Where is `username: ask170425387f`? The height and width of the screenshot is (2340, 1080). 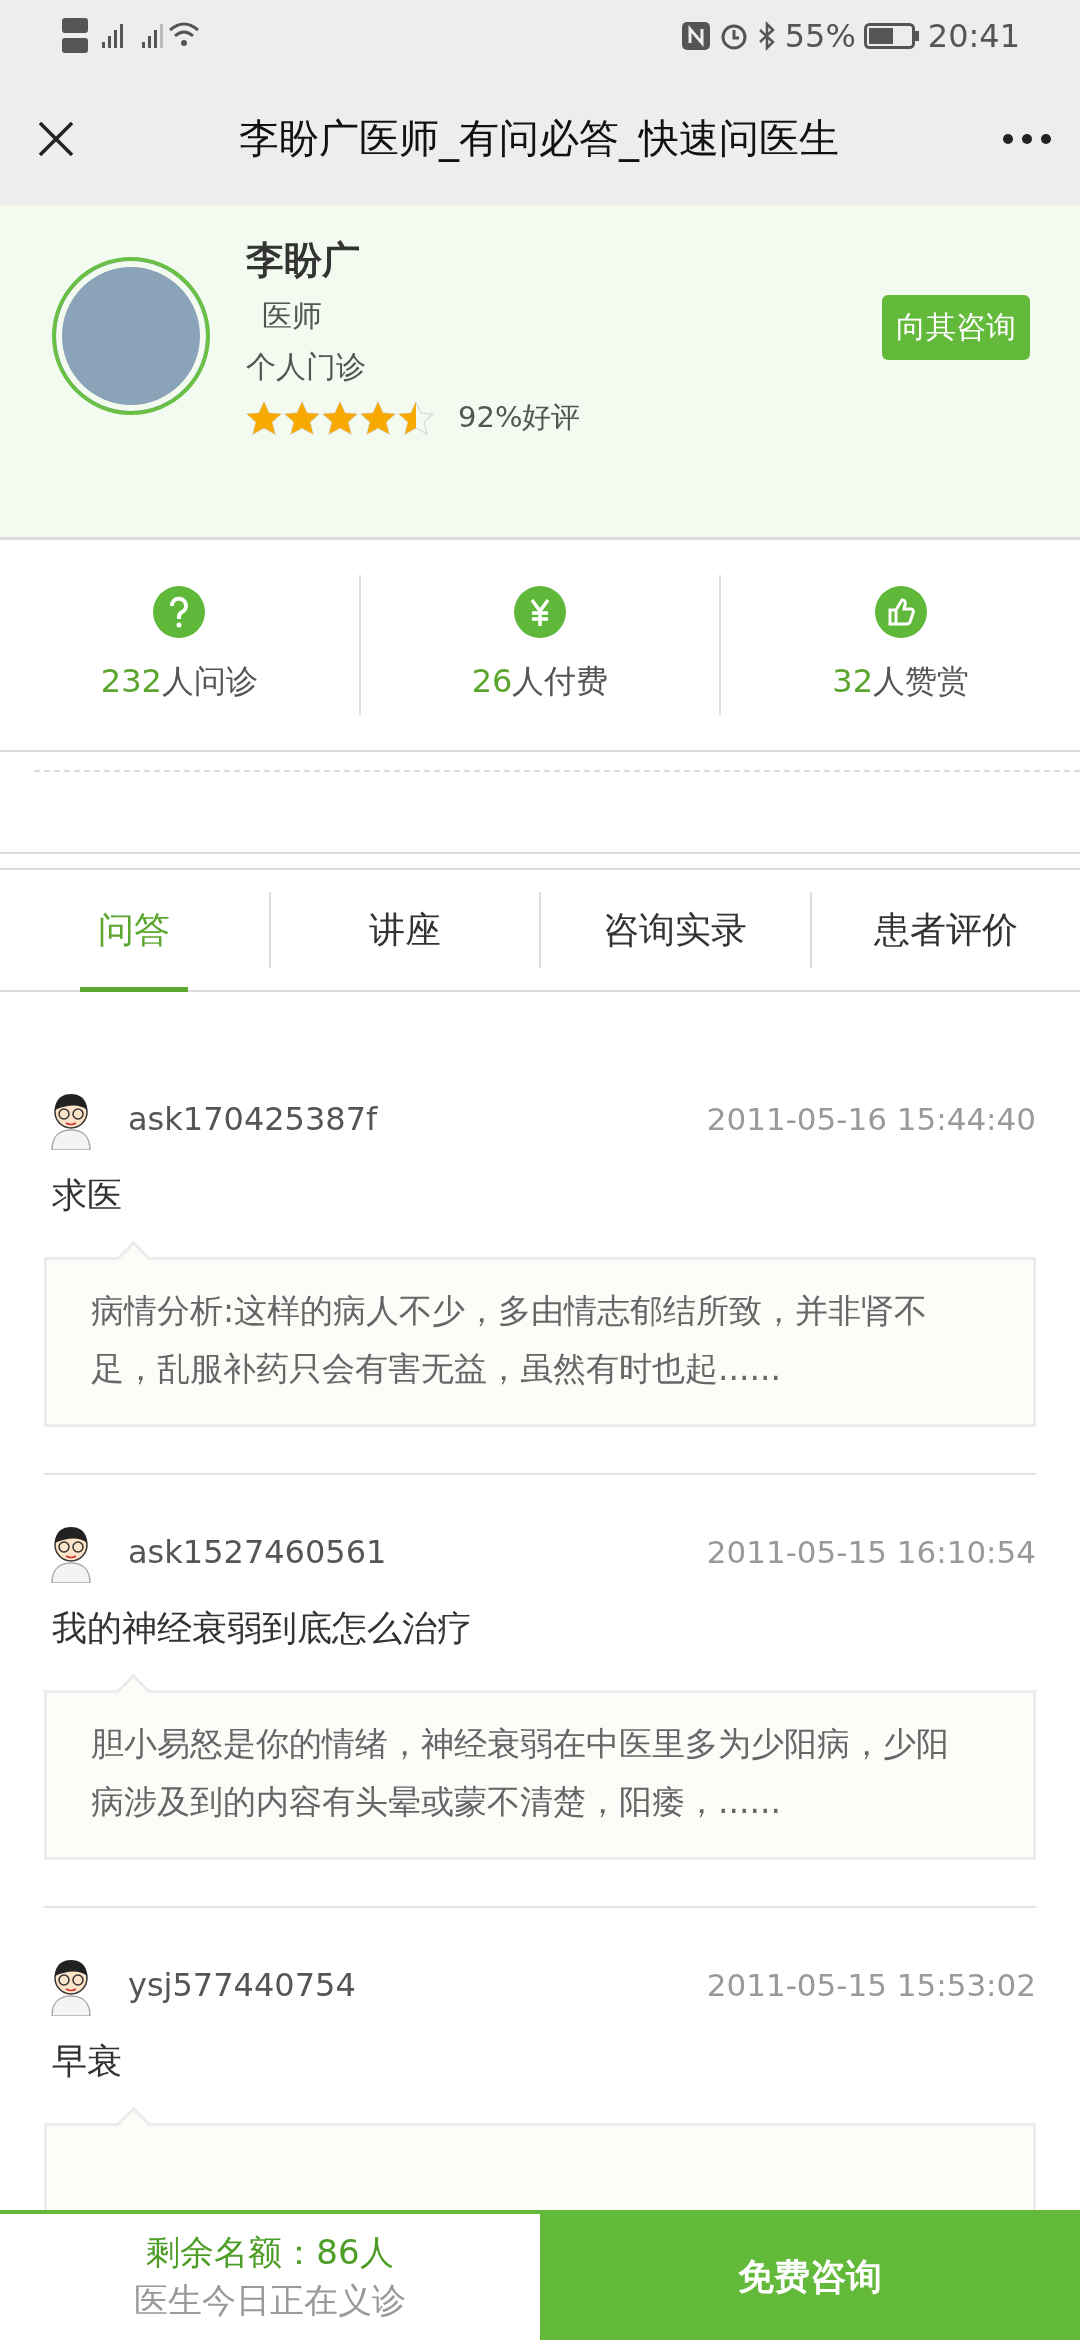
username: ask170425387f is located at coordinates (253, 1119).